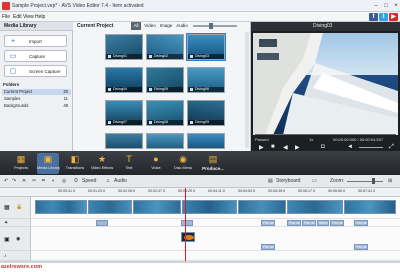 This screenshot has width=400, height=272. I want to click on youtube-icon: ▶, so click(393, 17).